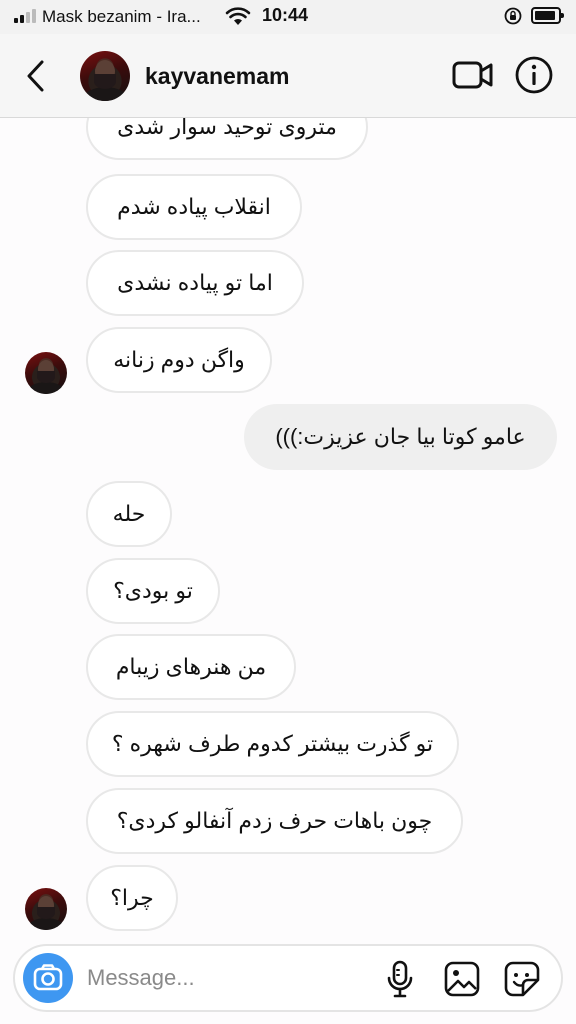 This screenshot has width=576, height=1024. I want to click on status-time: 10:44, so click(285, 15).